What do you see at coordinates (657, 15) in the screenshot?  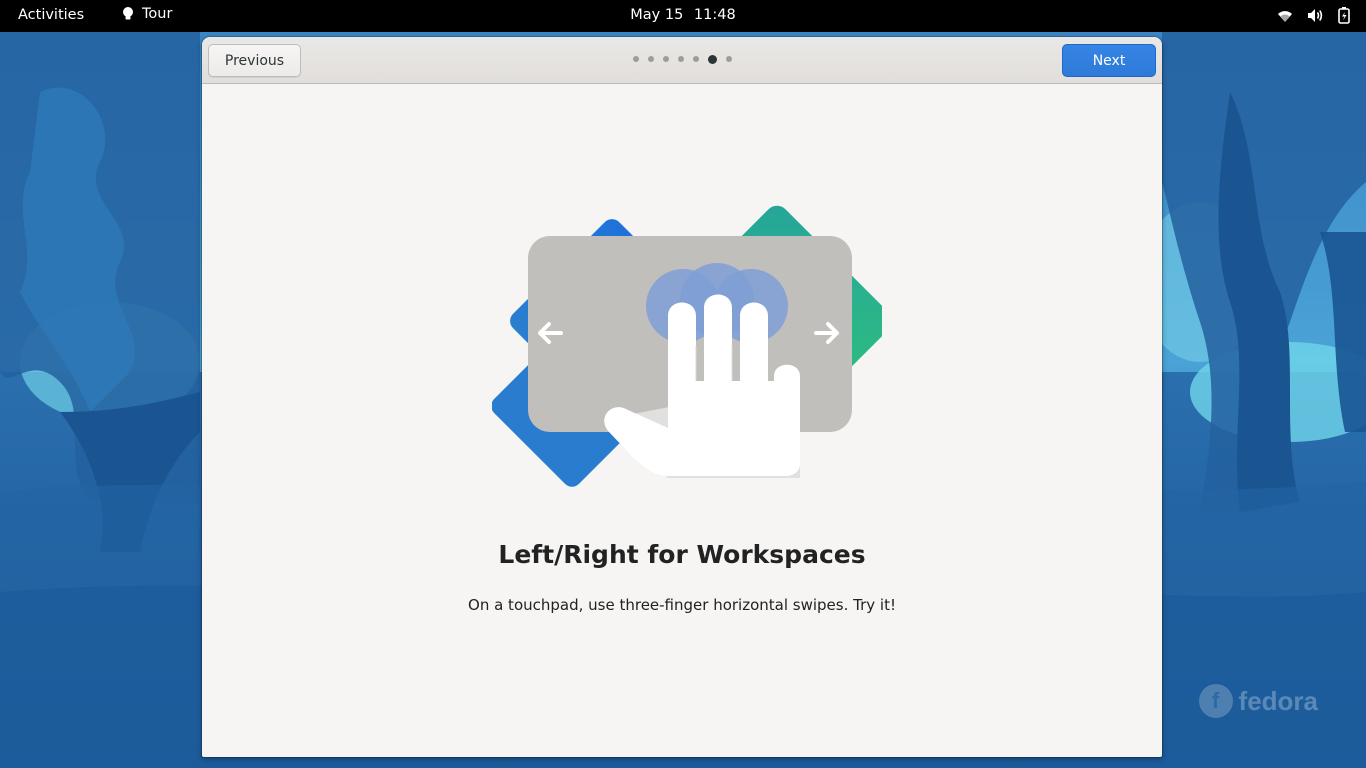 I see `clock-date: May 15` at bounding box center [657, 15].